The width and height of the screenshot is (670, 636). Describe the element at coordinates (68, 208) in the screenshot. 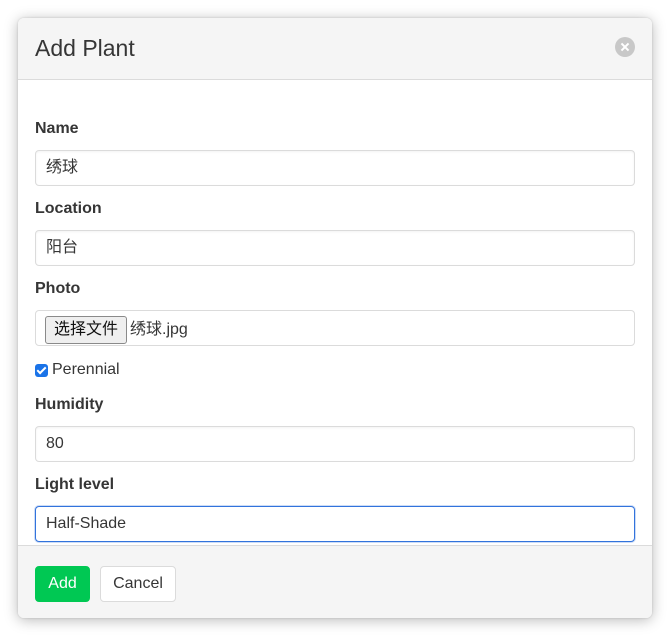

I see `location-label: Location` at that location.